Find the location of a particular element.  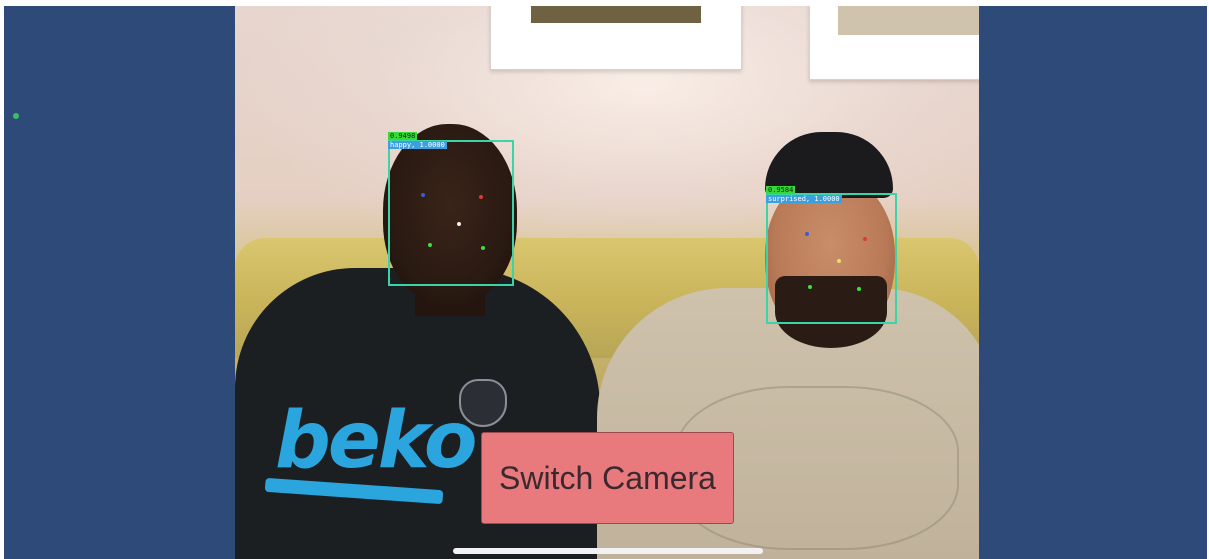

wall-picture-right is located at coordinates (908, 20).